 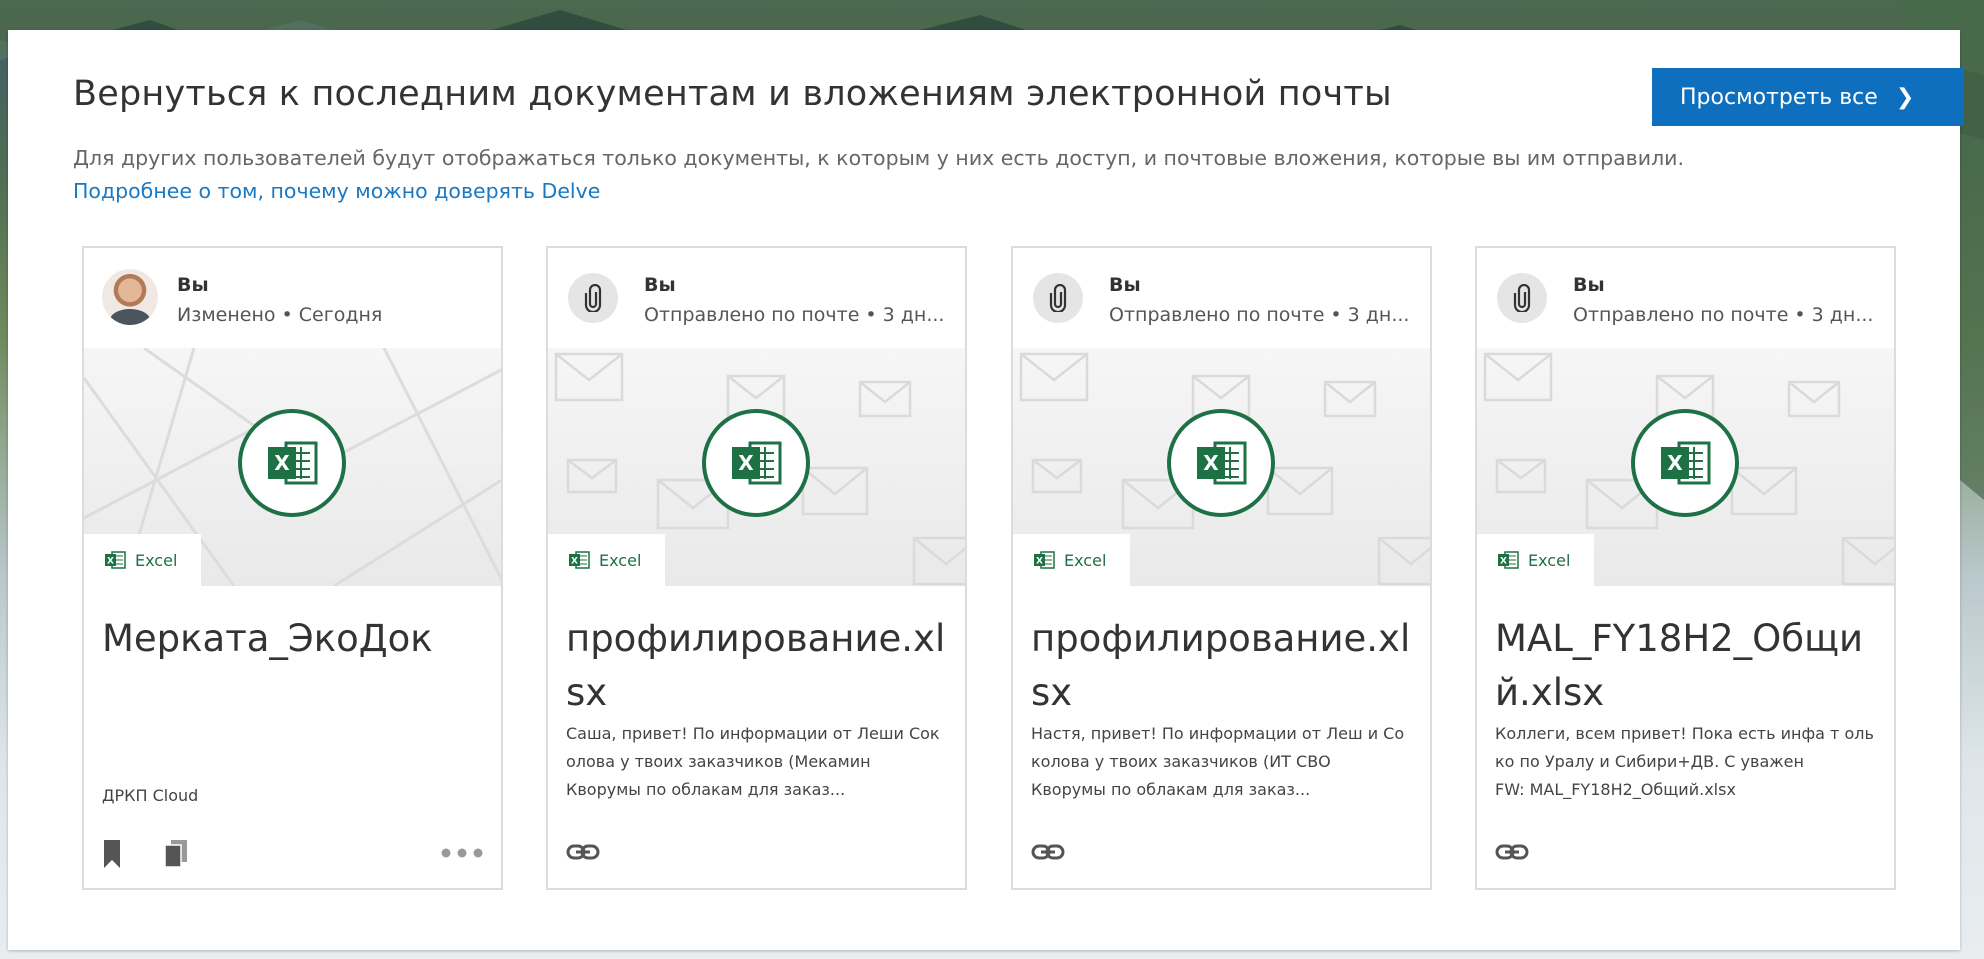 What do you see at coordinates (462, 853) in the screenshot?
I see `more-icon` at bounding box center [462, 853].